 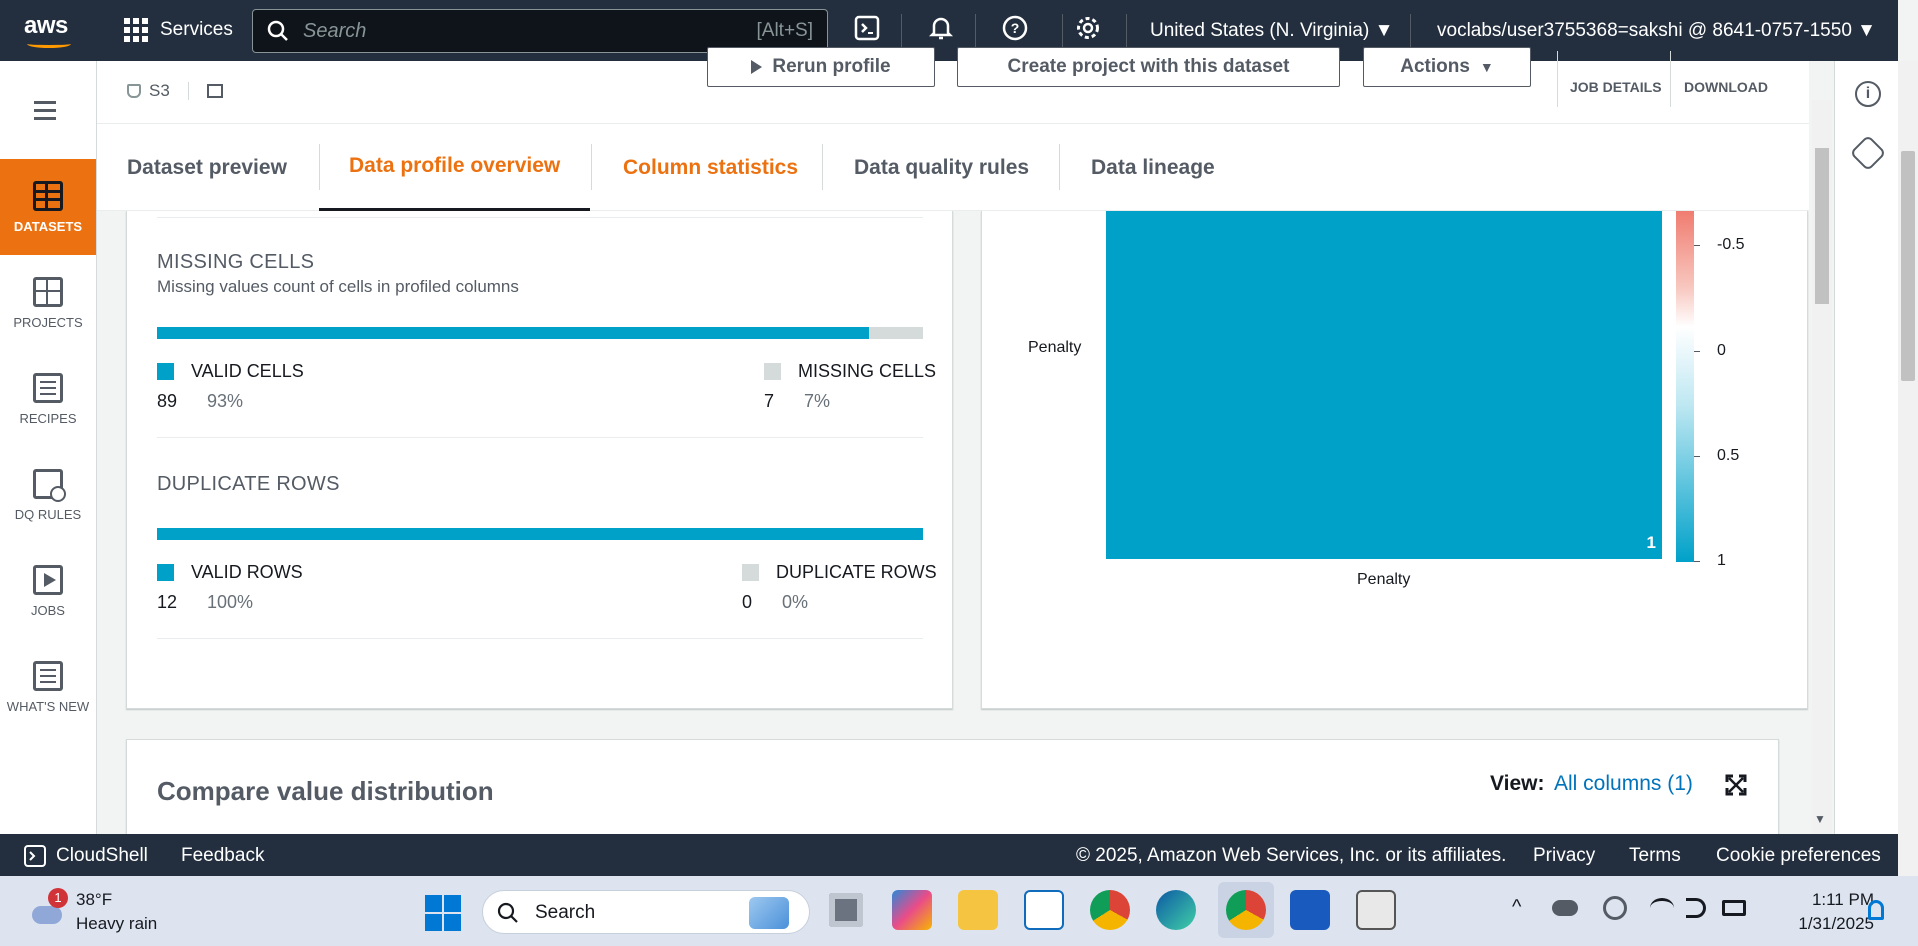 I want to click on rerun-profile-button: Rerun profile, so click(x=821, y=67).